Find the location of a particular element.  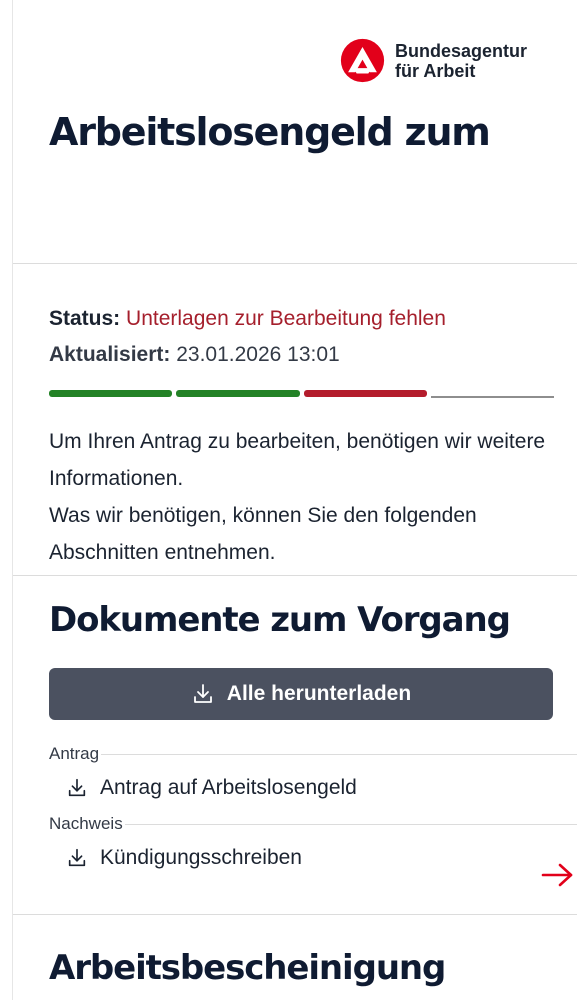

document-group-label-text: Nachweis is located at coordinates (86, 823).